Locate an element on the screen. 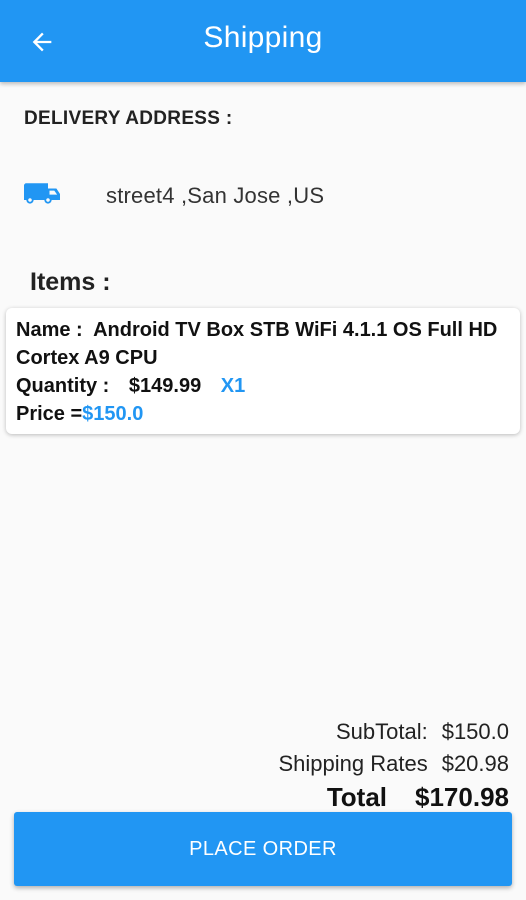 The width and height of the screenshot is (526, 900). shipping-rates-label: Shipping Rates is located at coordinates (353, 763).